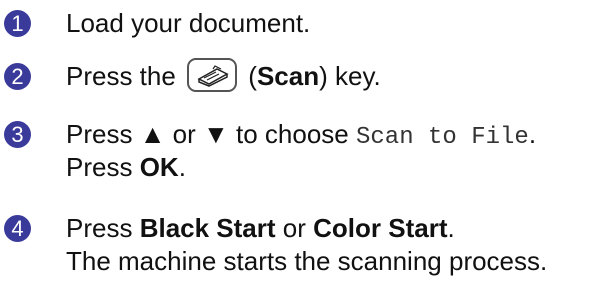  Describe the element at coordinates (17, 134) in the screenshot. I see `step-number-3: 3` at that location.